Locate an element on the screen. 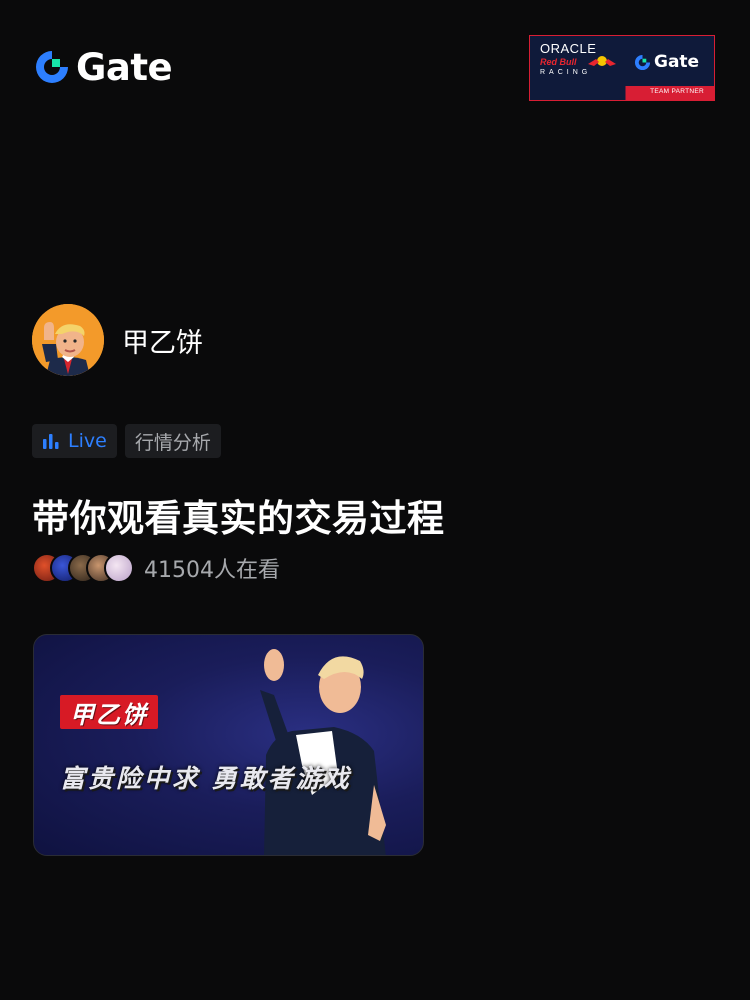 Image resolution: width=750 pixels, height=1000 pixels. partner-gate-logo: Gate is located at coordinates (666, 62).